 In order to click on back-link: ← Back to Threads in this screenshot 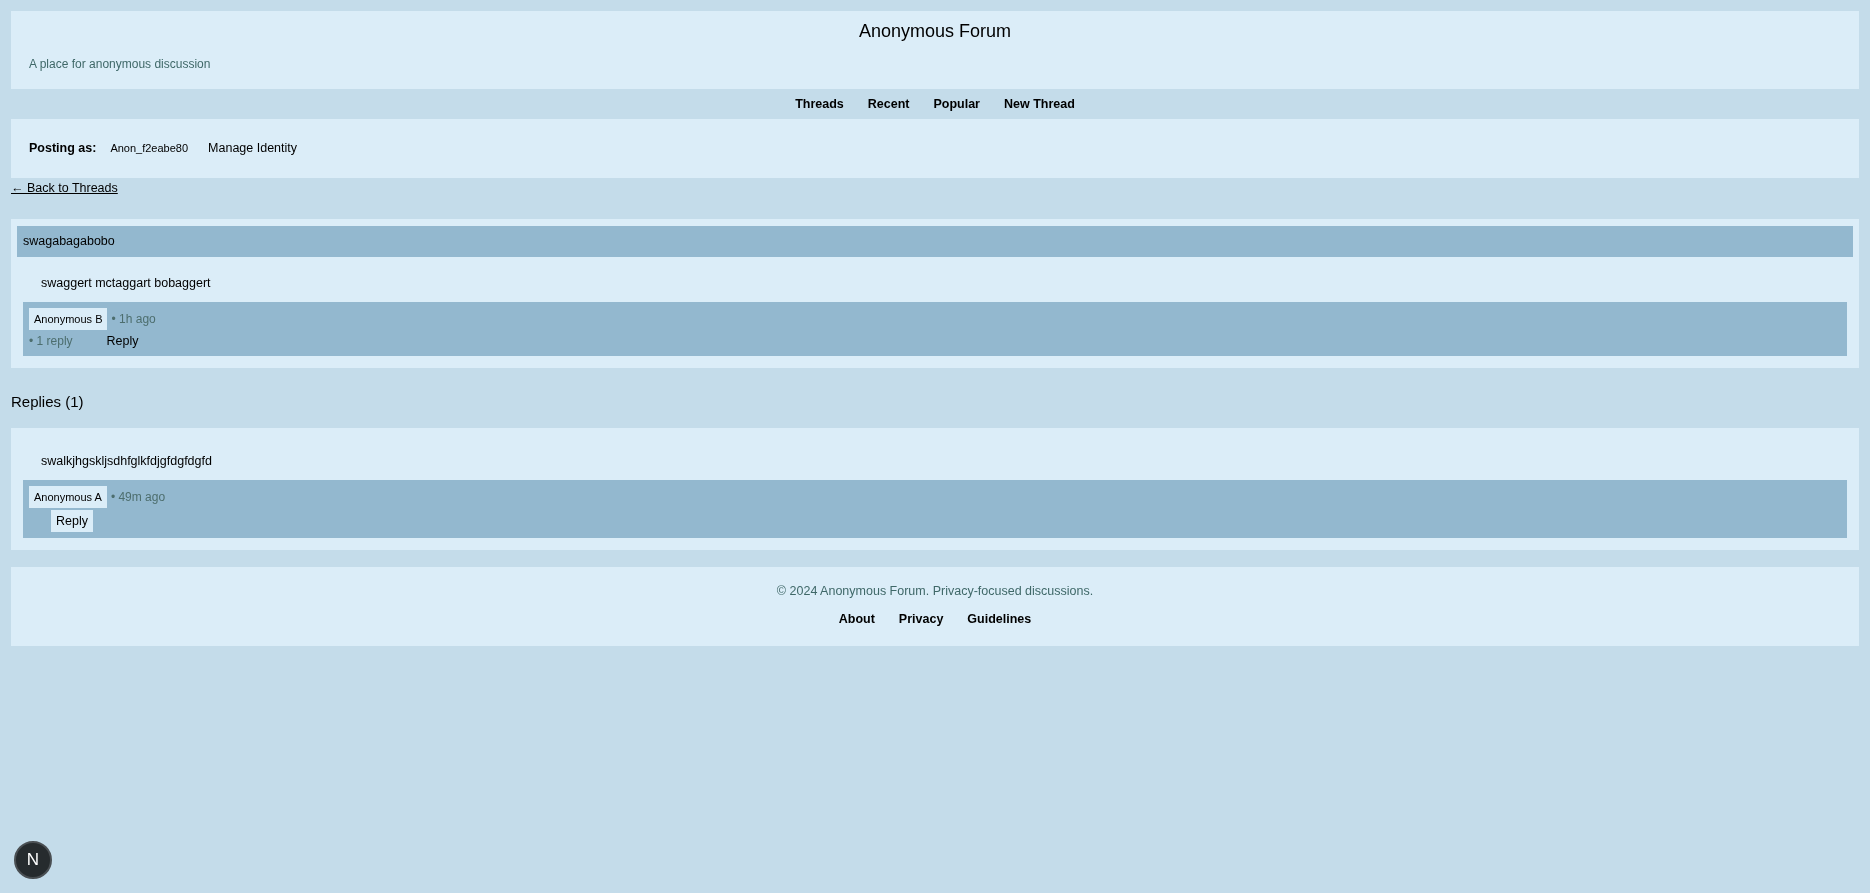, I will do `click(64, 188)`.